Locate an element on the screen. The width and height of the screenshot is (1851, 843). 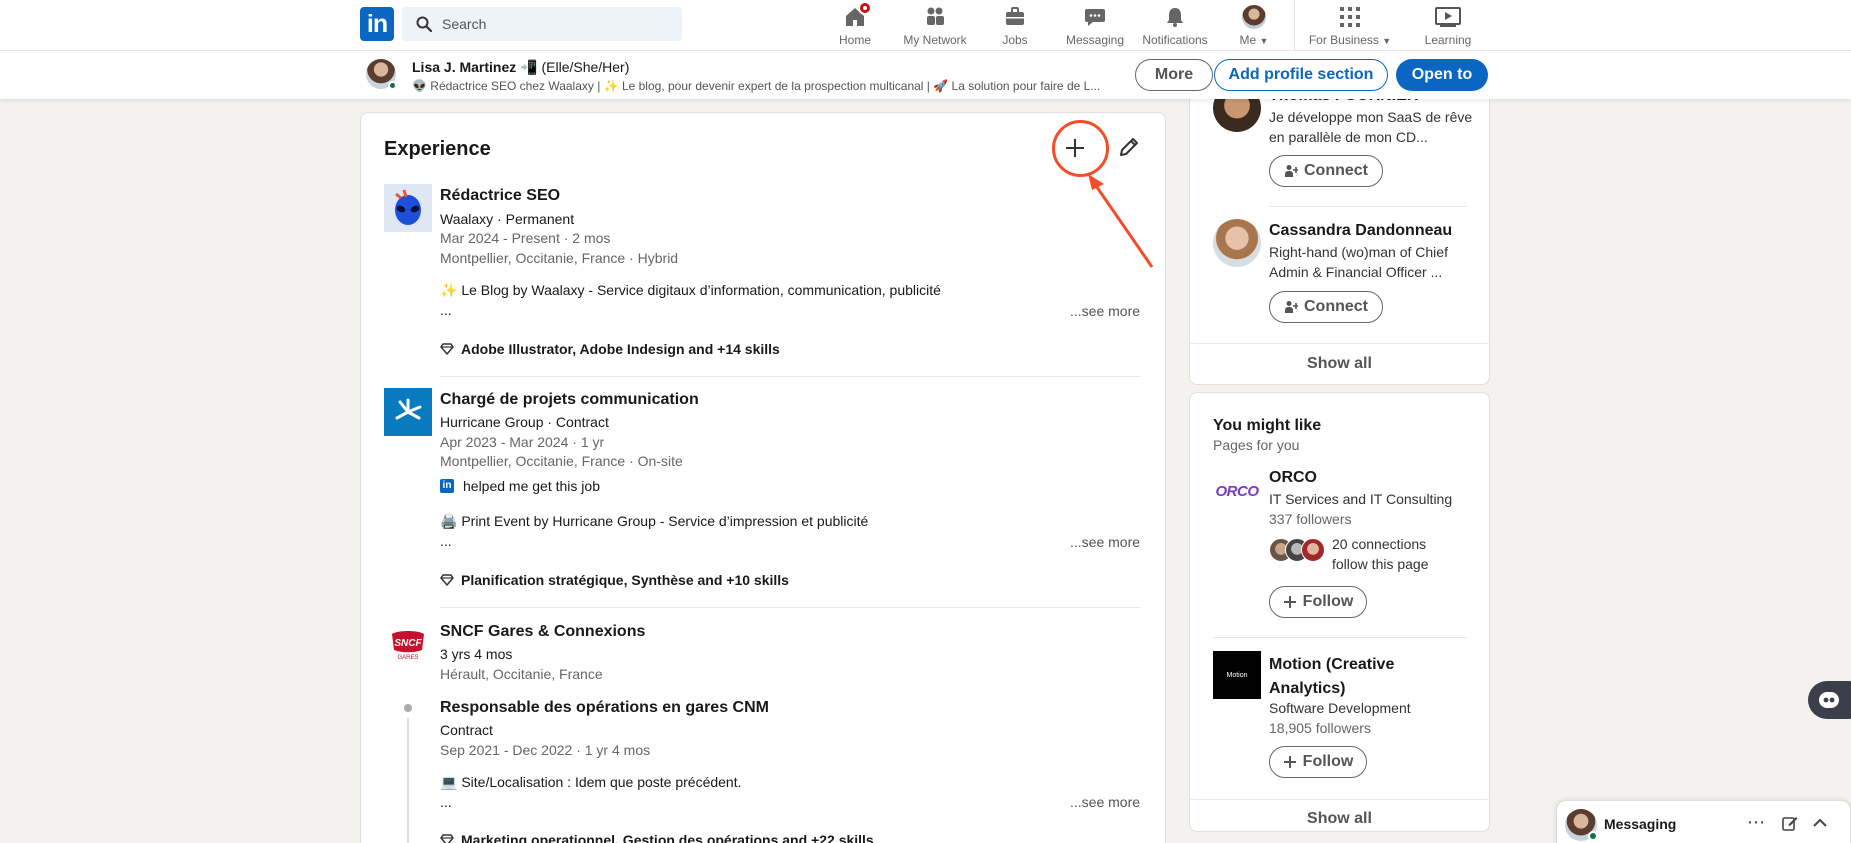
company-duration: 3 yrs 4 mos is located at coordinates (476, 654).